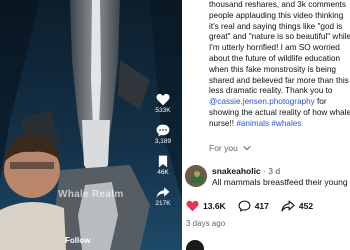  What do you see at coordinates (163, 141) in the screenshot?
I see `comment-count: 3,189` at bounding box center [163, 141].